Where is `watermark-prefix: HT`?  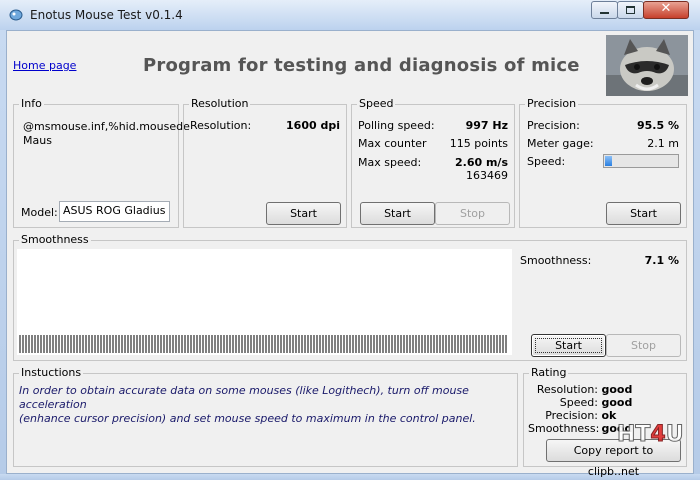 watermark-prefix: HT is located at coordinates (633, 435).